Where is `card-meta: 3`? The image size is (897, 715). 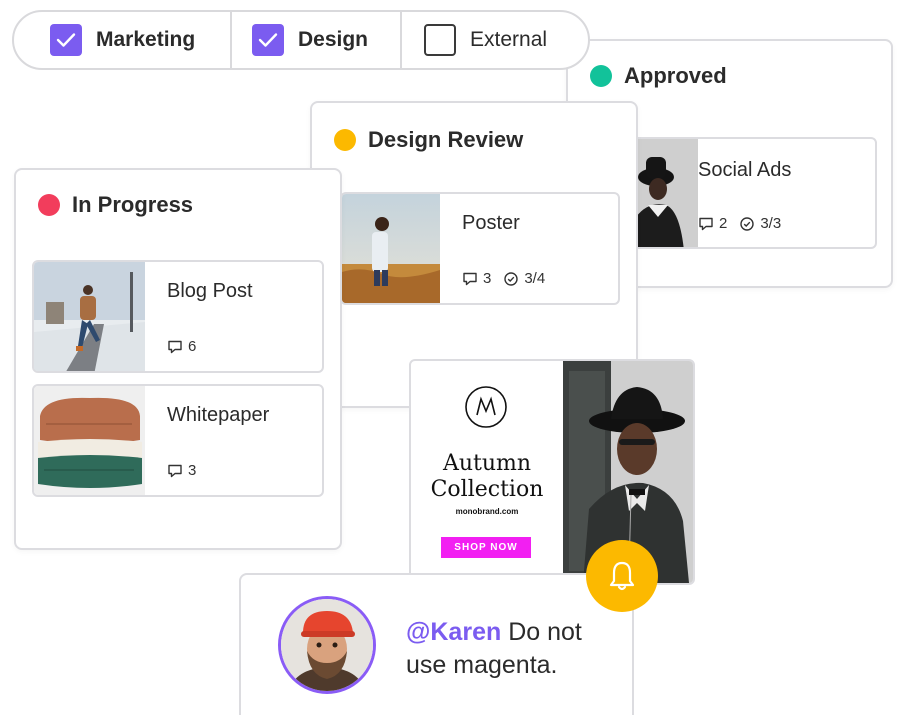
card-meta: 3 is located at coordinates (187, 470).